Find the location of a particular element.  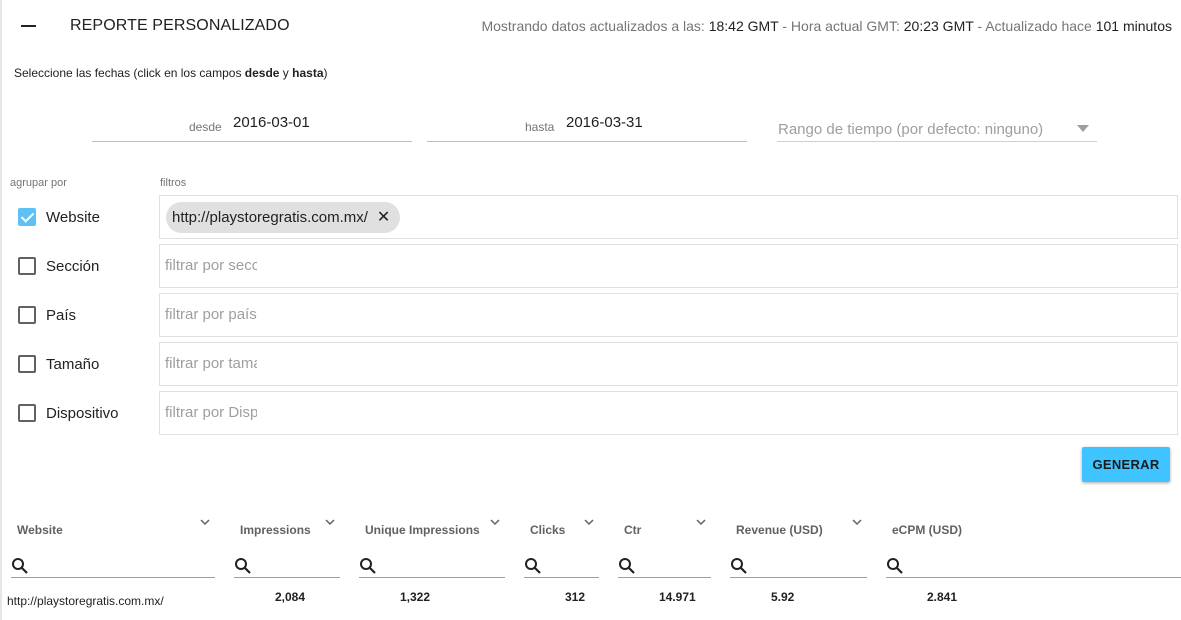

website-filter-chip: http://playstoregratis.com.mx/ ✕ is located at coordinates (283, 217).